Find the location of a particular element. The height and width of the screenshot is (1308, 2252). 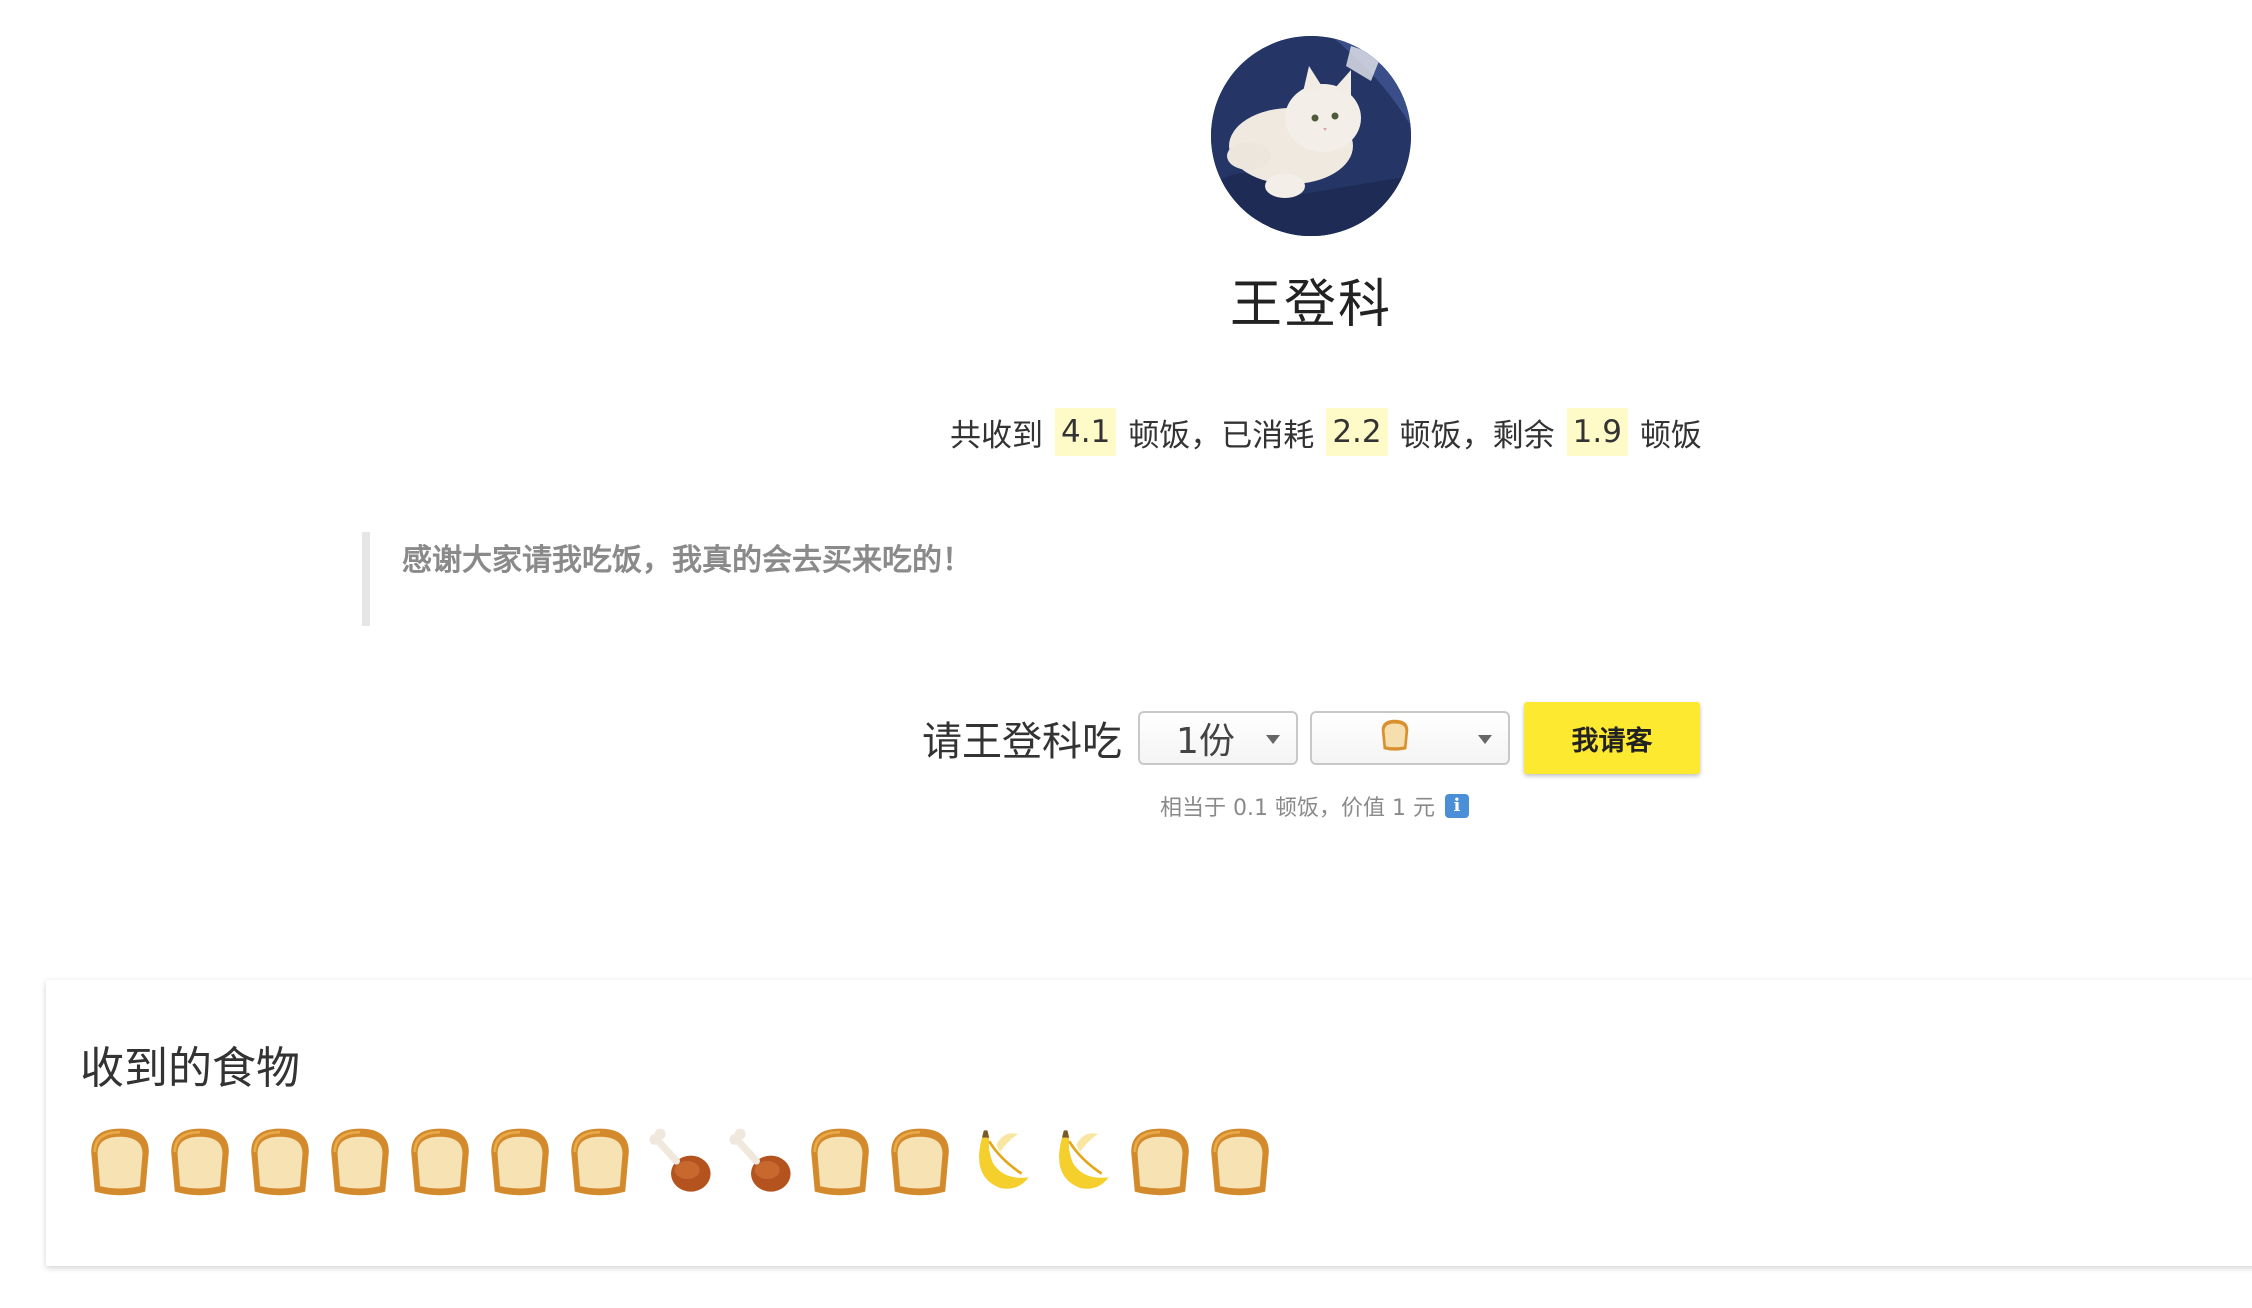

price-hint-text: 相当于 0.1 顿饭，价值 1 元 is located at coordinates (1297, 808).